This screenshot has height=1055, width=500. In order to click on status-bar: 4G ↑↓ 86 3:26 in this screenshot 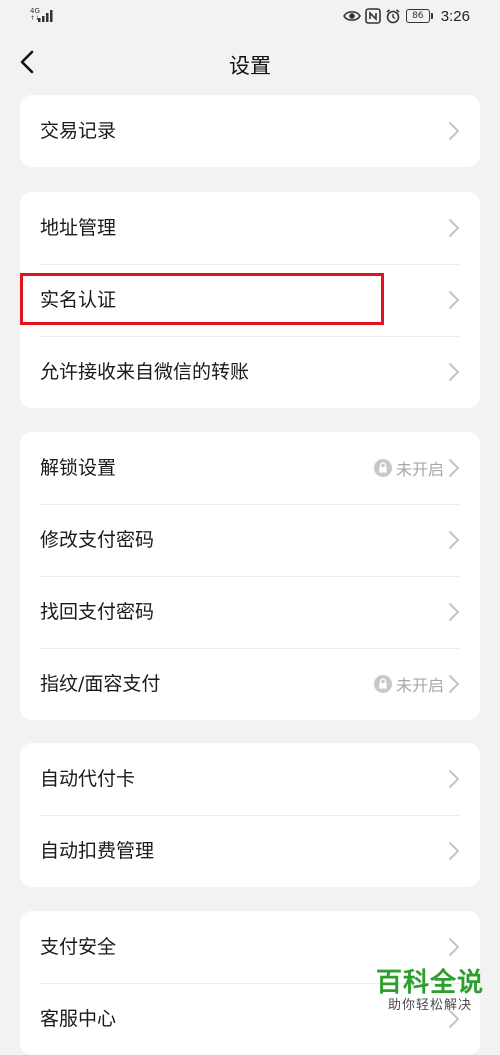, I will do `click(250, 16)`.